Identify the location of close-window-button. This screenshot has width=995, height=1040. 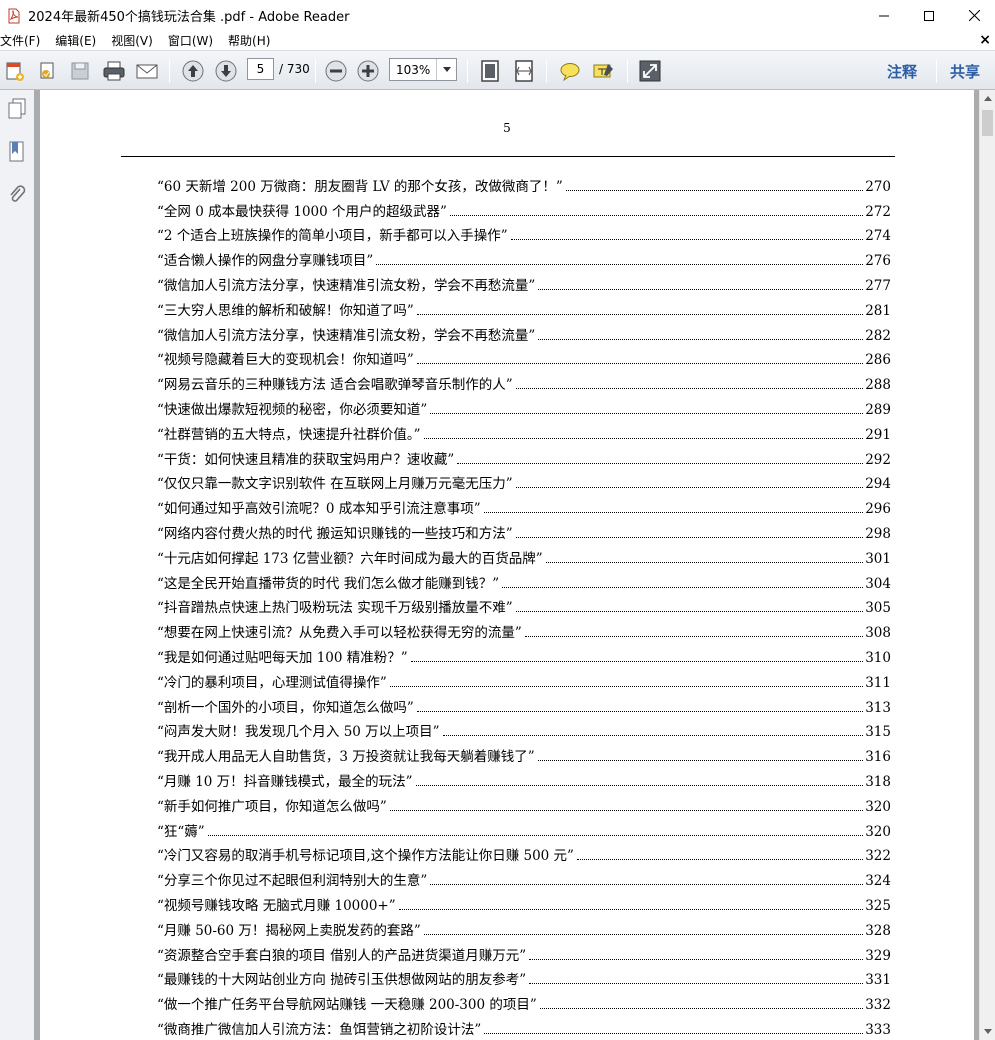
(973, 15).